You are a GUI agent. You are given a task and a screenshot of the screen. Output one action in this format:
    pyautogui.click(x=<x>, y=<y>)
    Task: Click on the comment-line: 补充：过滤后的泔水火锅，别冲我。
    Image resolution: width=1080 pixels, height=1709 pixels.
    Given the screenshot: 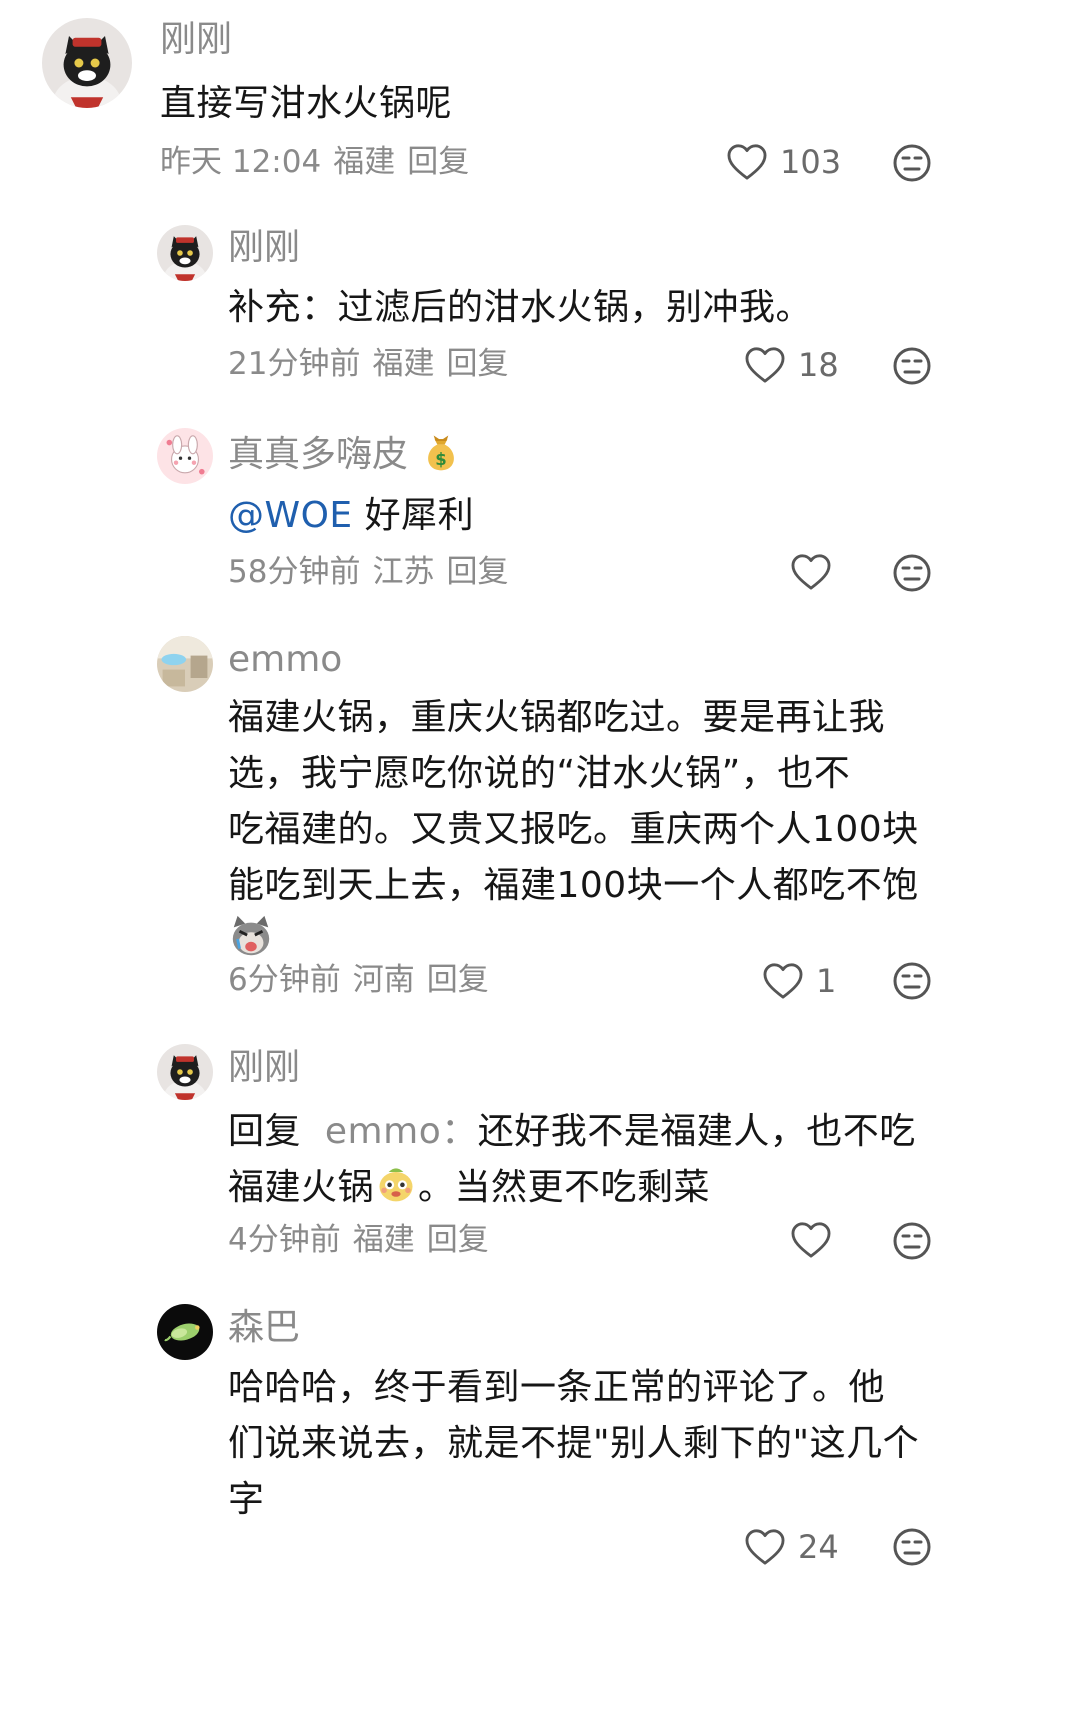 What is the action you would take?
    pyautogui.click(x=520, y=307)
    